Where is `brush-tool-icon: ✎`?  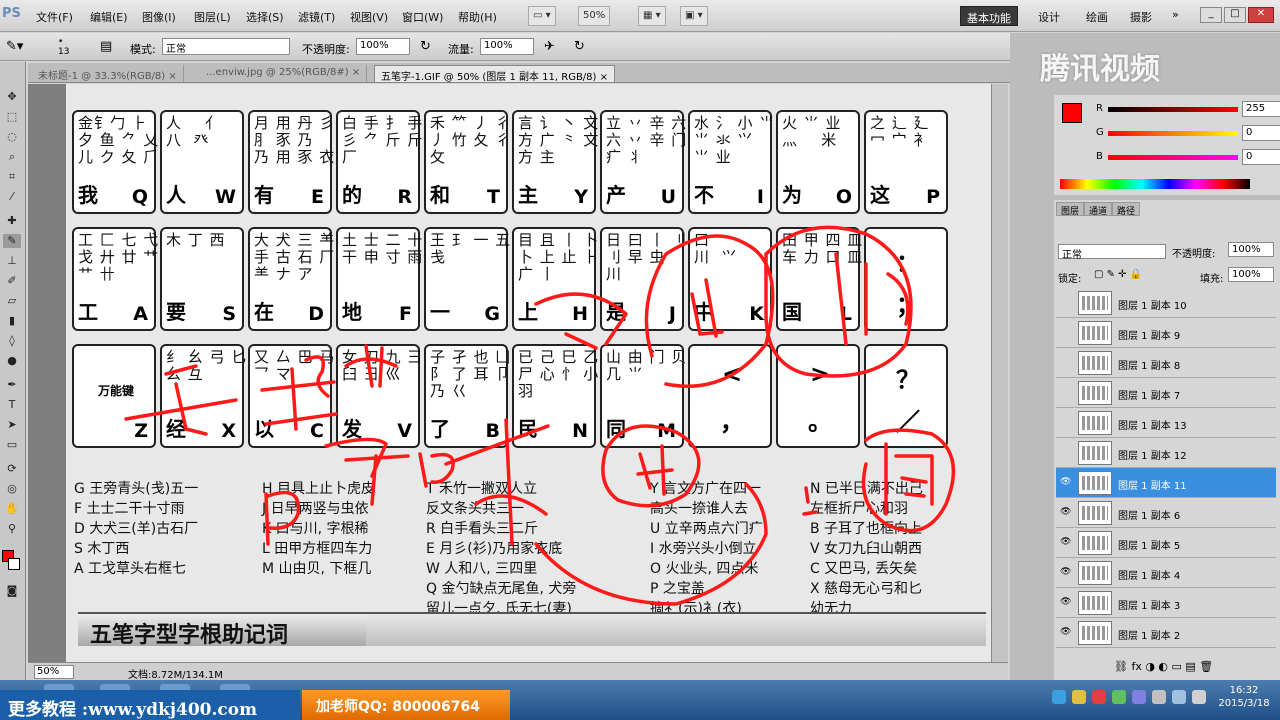 brush-tool-icon: ✎ is located at coordinates (12, 241).